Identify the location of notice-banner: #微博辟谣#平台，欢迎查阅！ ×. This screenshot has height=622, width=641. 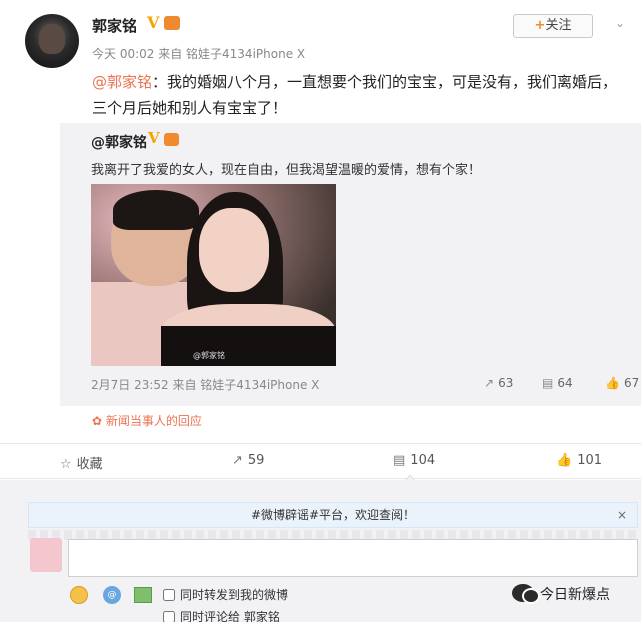
(333, 515).